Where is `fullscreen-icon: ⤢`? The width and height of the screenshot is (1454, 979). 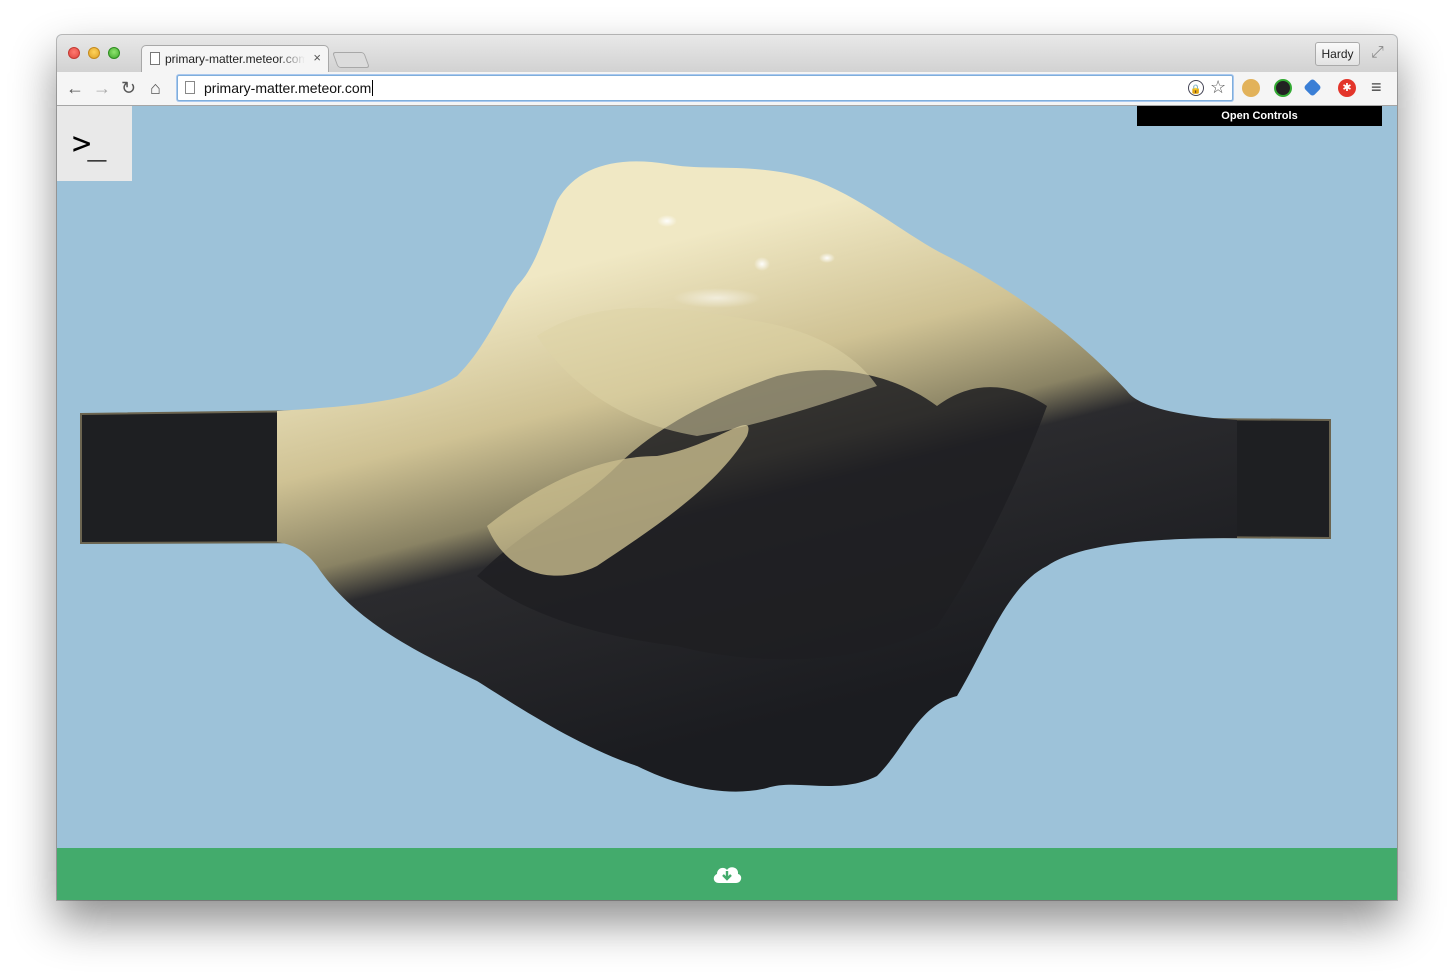
fullscreen-icon: ⤢ is located at coordinates (1377, 53).